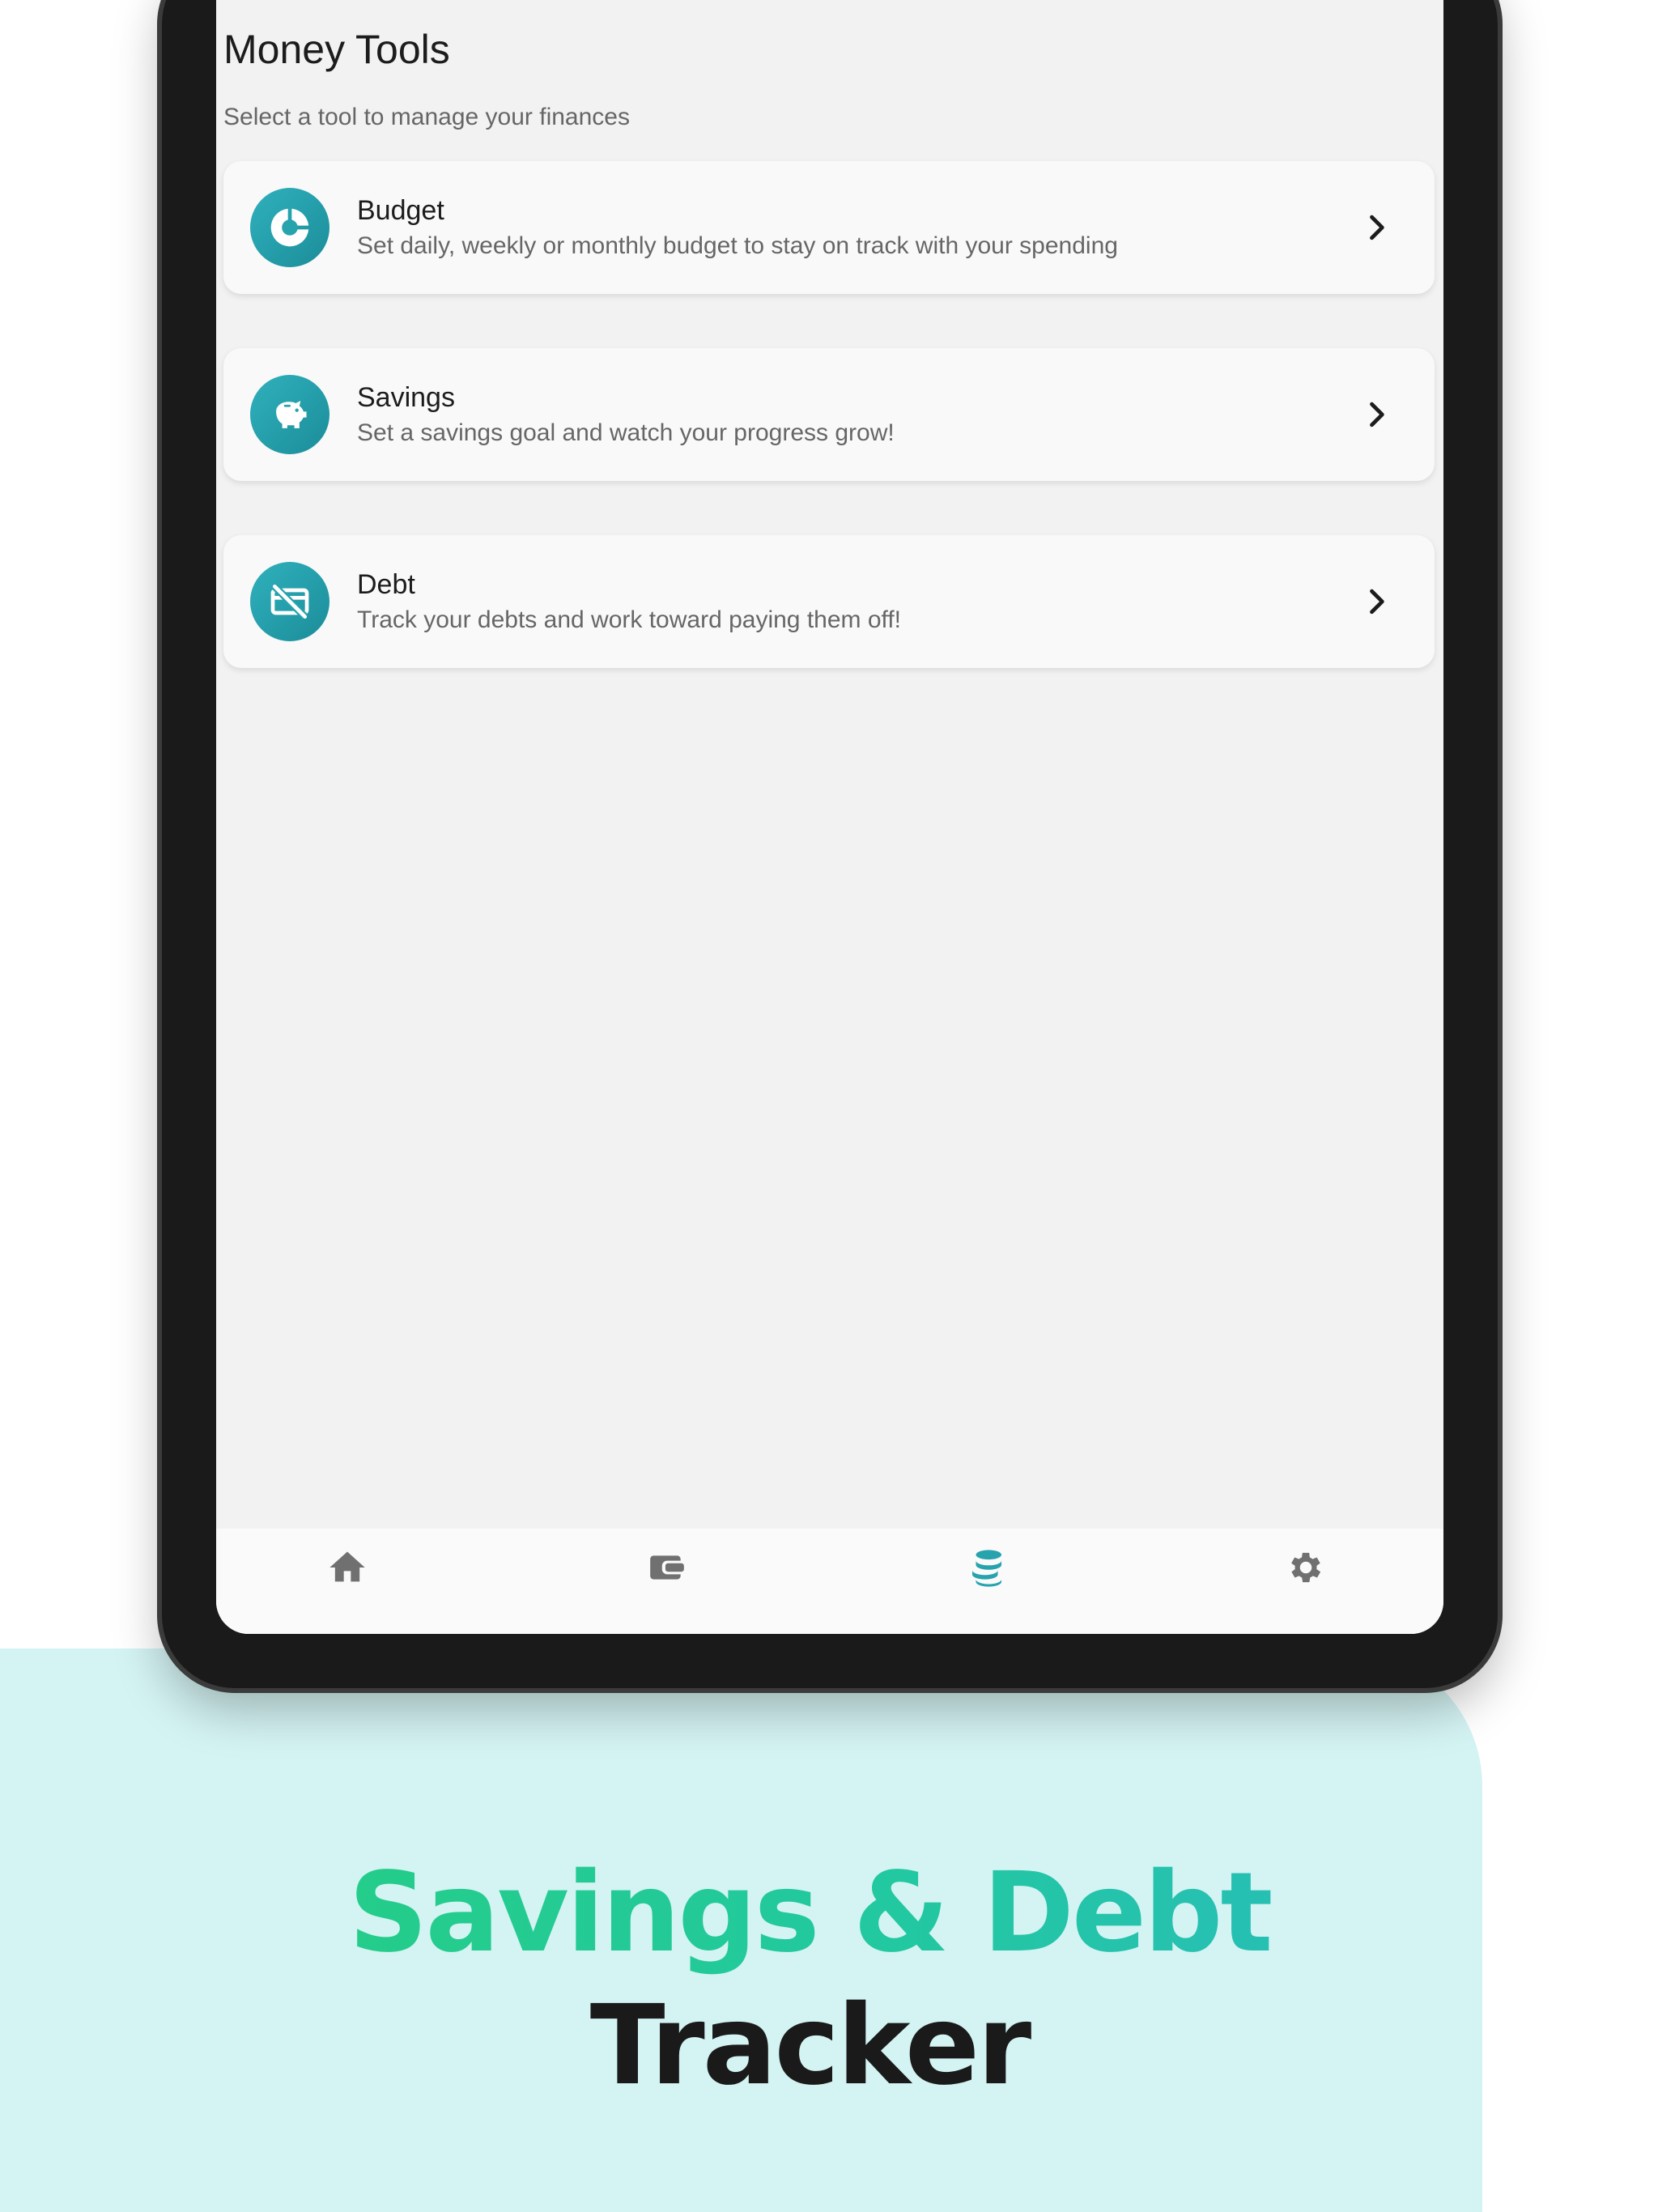 Image resolution: width=1658 pixels, height=2212 pixels. I want to click on gear-icon, so click(1306, 1567).